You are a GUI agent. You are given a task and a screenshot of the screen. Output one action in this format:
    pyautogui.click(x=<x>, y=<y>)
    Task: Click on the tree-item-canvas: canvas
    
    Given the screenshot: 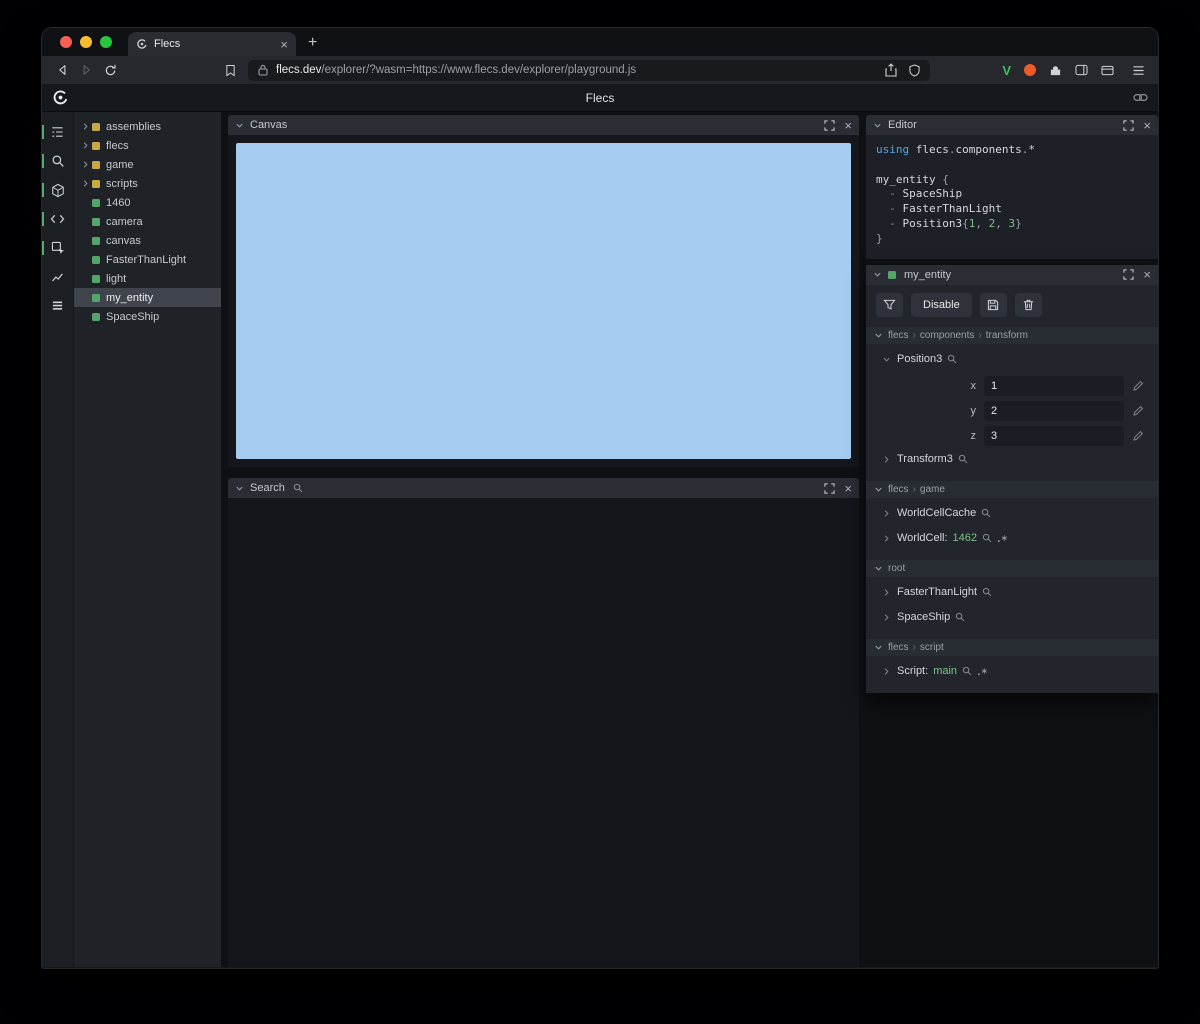 What is the action you would take?
    pyautogui.click(x=147, y=240)
    